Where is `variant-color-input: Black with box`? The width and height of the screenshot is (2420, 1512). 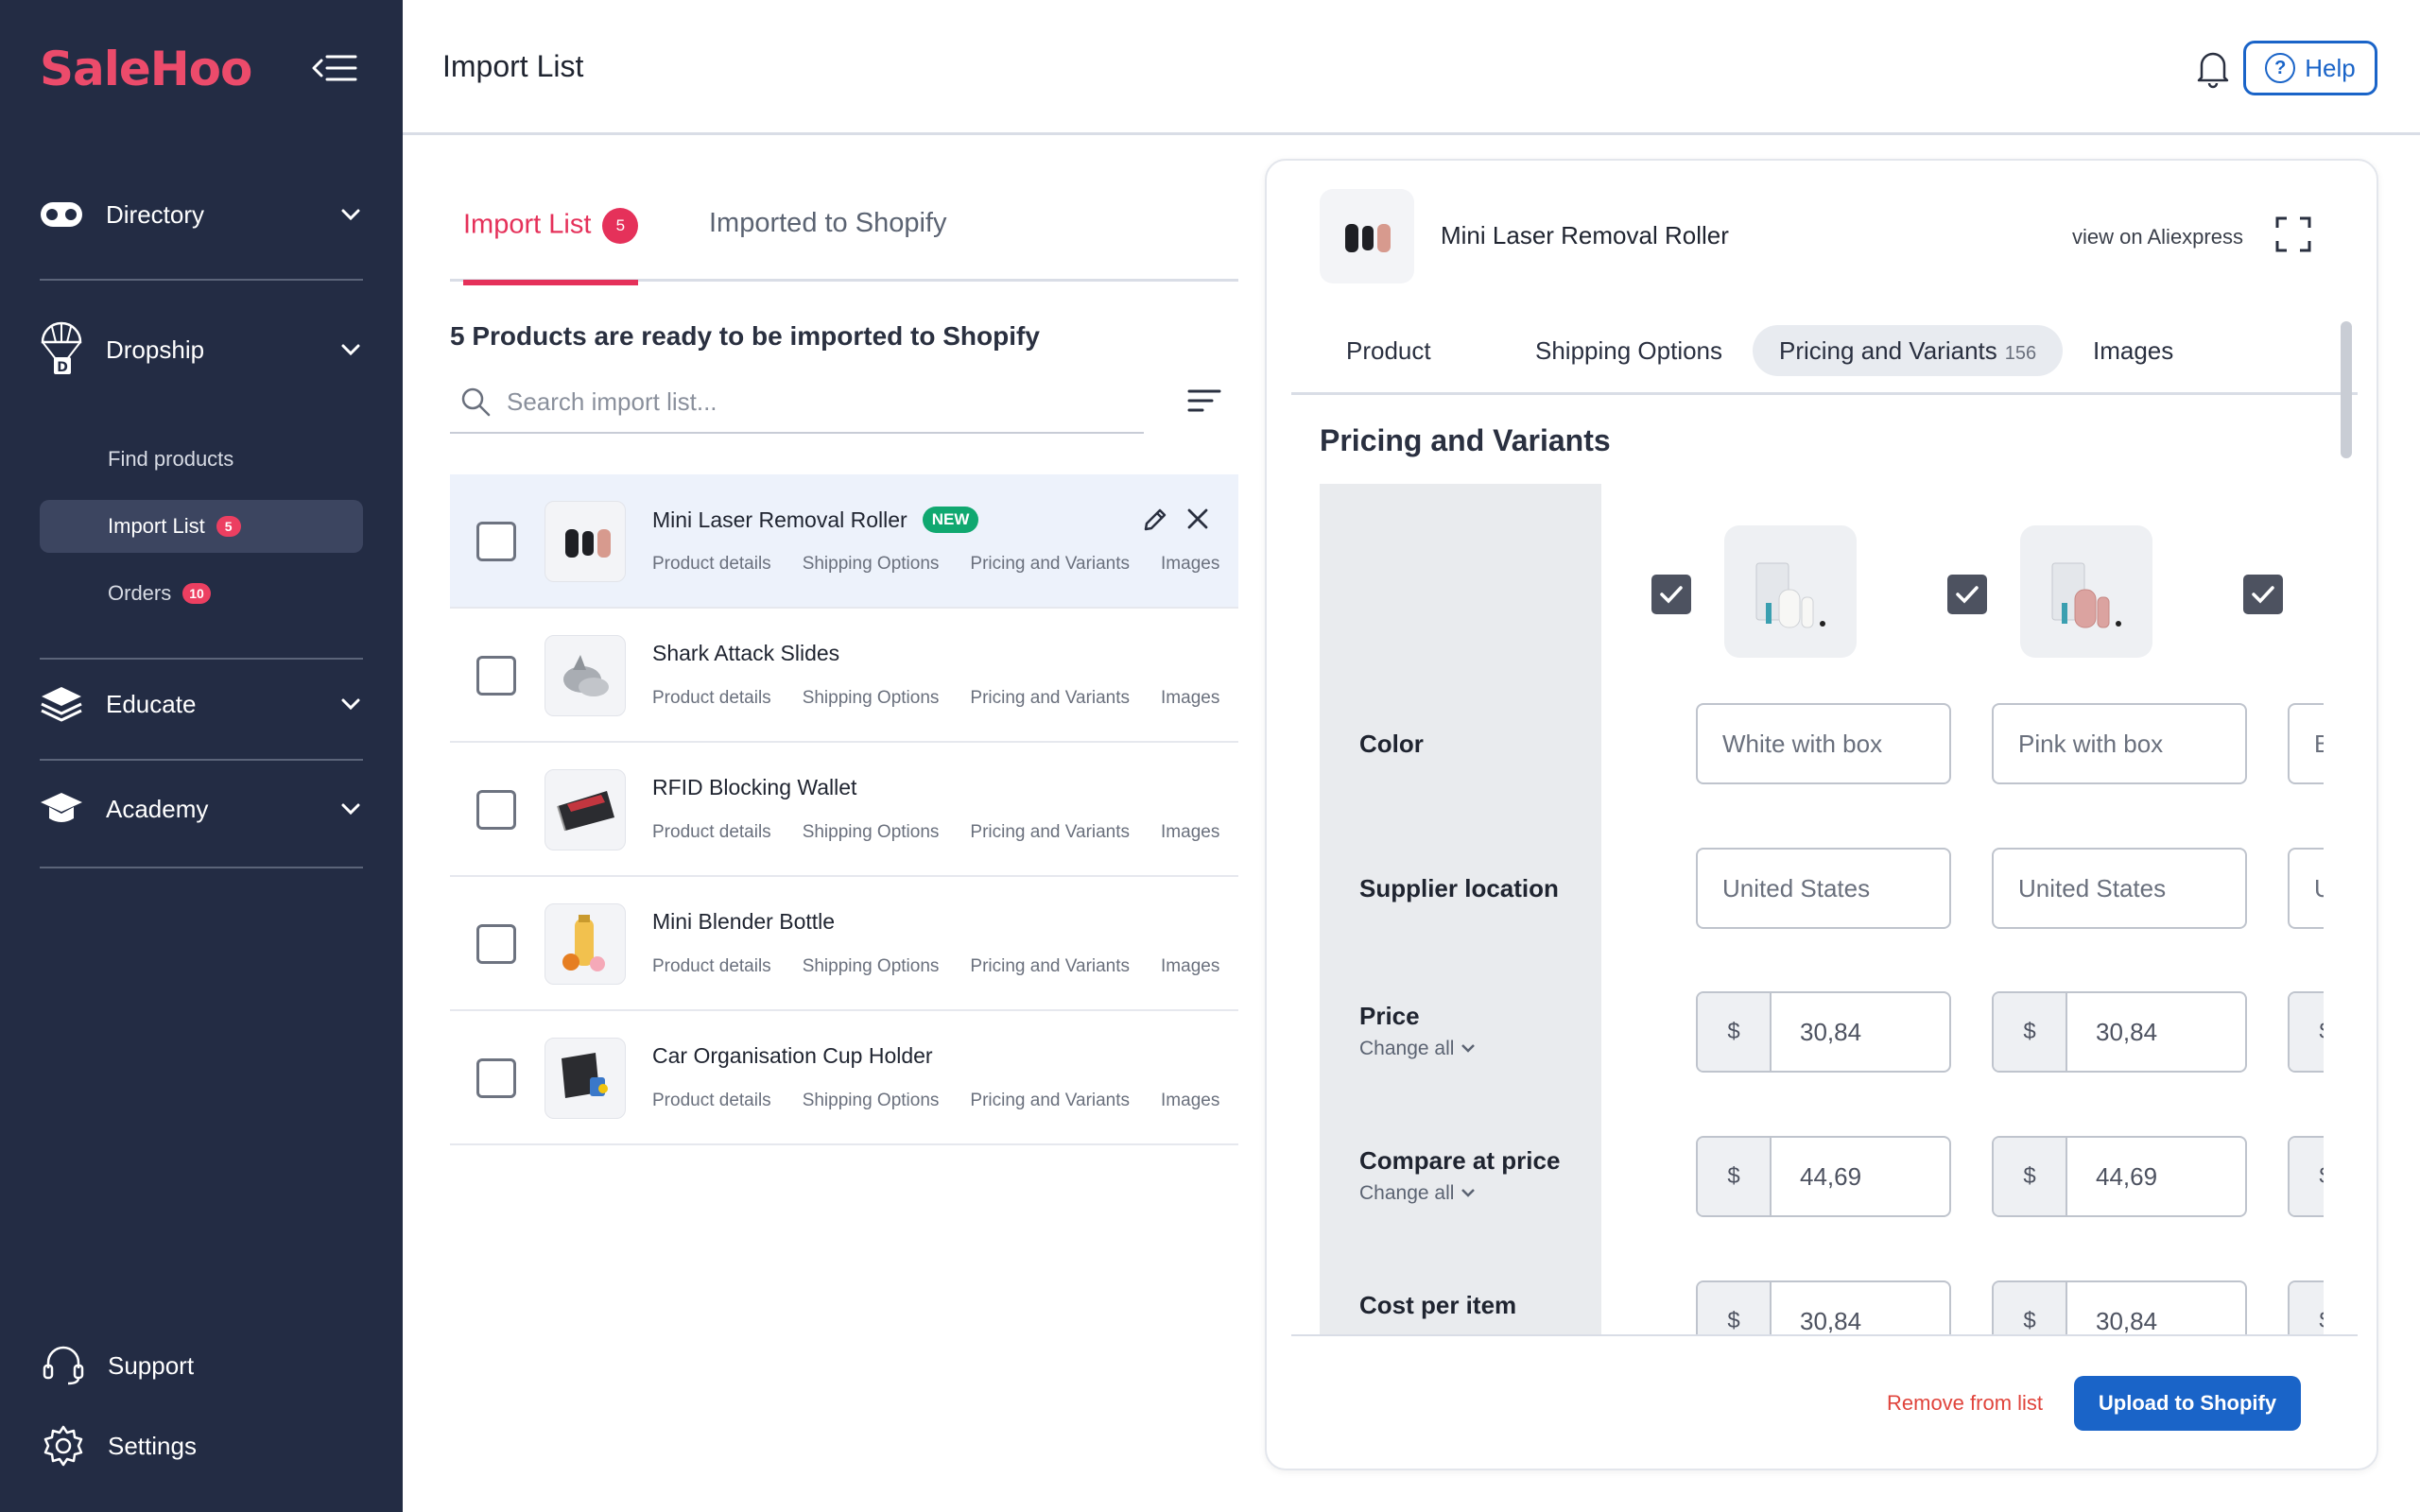 variant-color-input: Black with box is located at coordinates (2306, 743).